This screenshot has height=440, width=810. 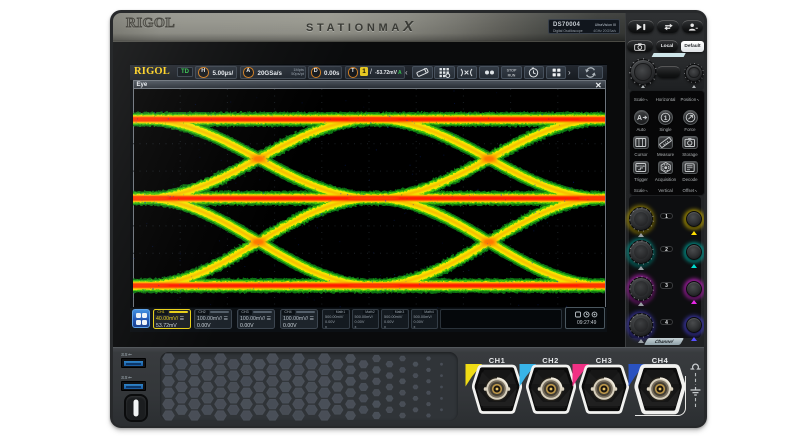 What do you see at coordinates (512, 75) in the screenshot?
I see `svg-text: RUN` at bounding box center [512, 75].